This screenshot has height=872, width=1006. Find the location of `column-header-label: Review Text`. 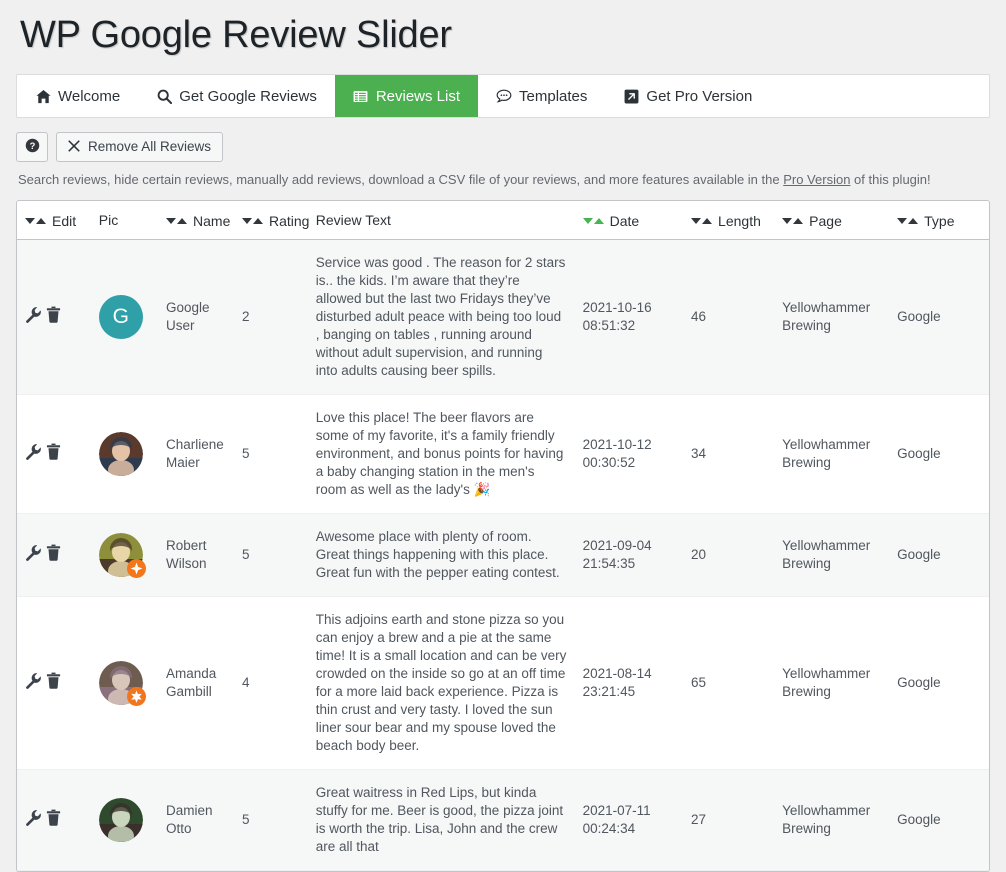

column-header-label: Review Text is located at coordinates (353, 220).